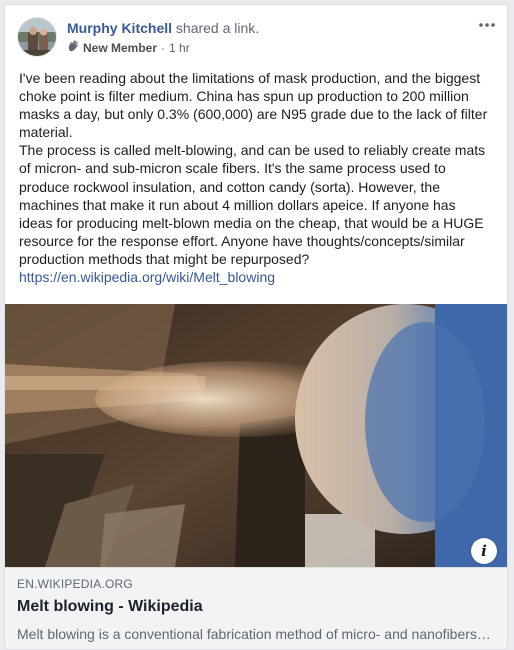  I want to click on shared-action-text: shared a, so click(203, 28).